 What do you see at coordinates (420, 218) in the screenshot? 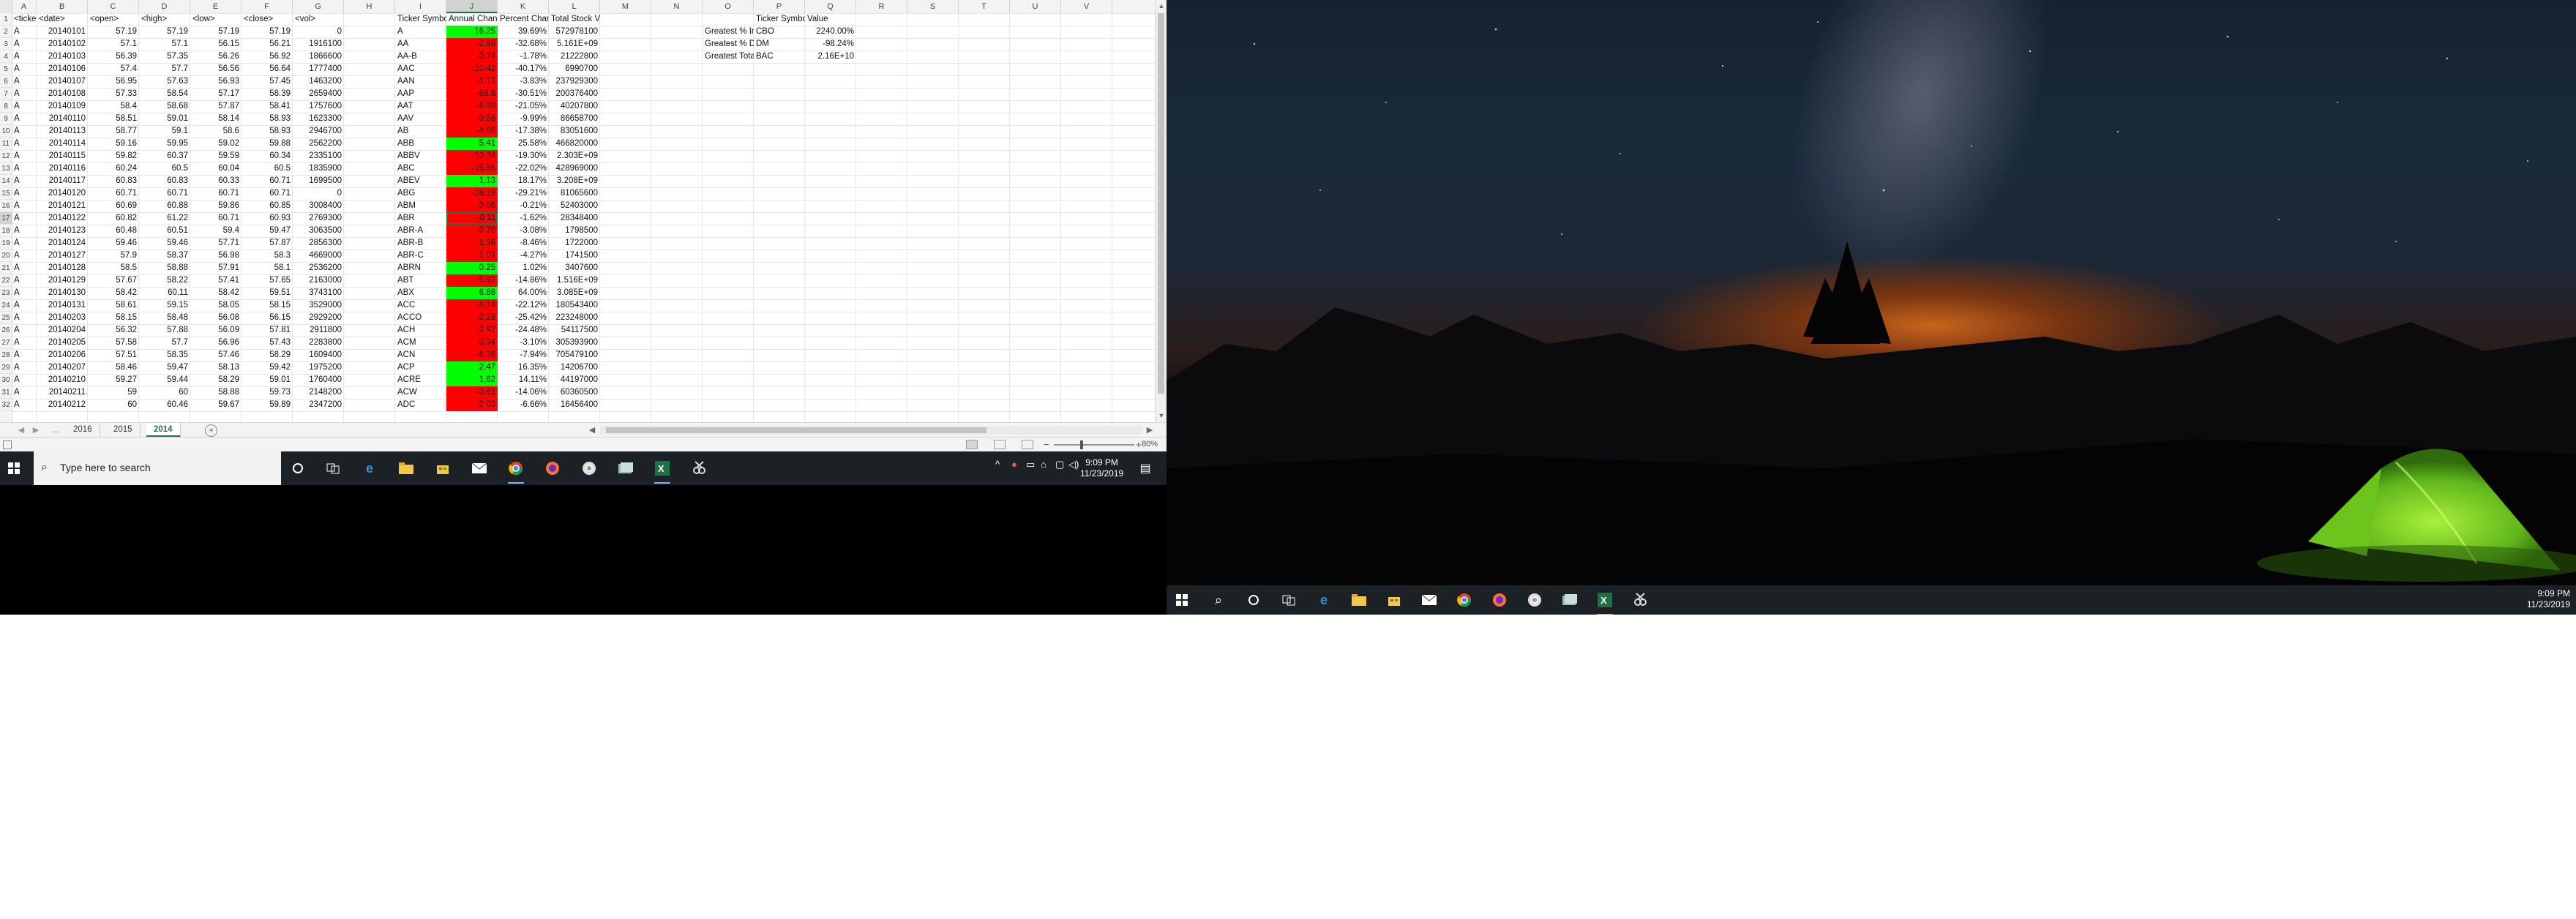
I see `ticker-symbol-cell: ABR` at bounding box center [420, 218].